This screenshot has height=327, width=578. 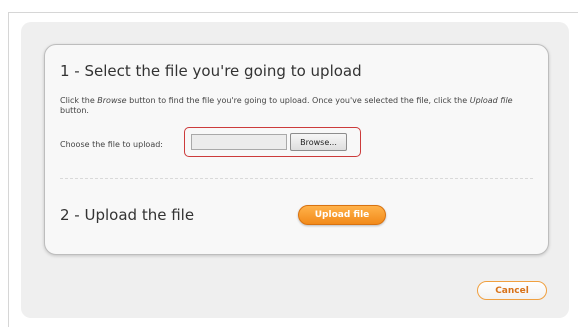 What do you see at coordinates (512, 290) in the screenshot?
I see `cancel-button: Cancel` at bounding box center [512, 290].